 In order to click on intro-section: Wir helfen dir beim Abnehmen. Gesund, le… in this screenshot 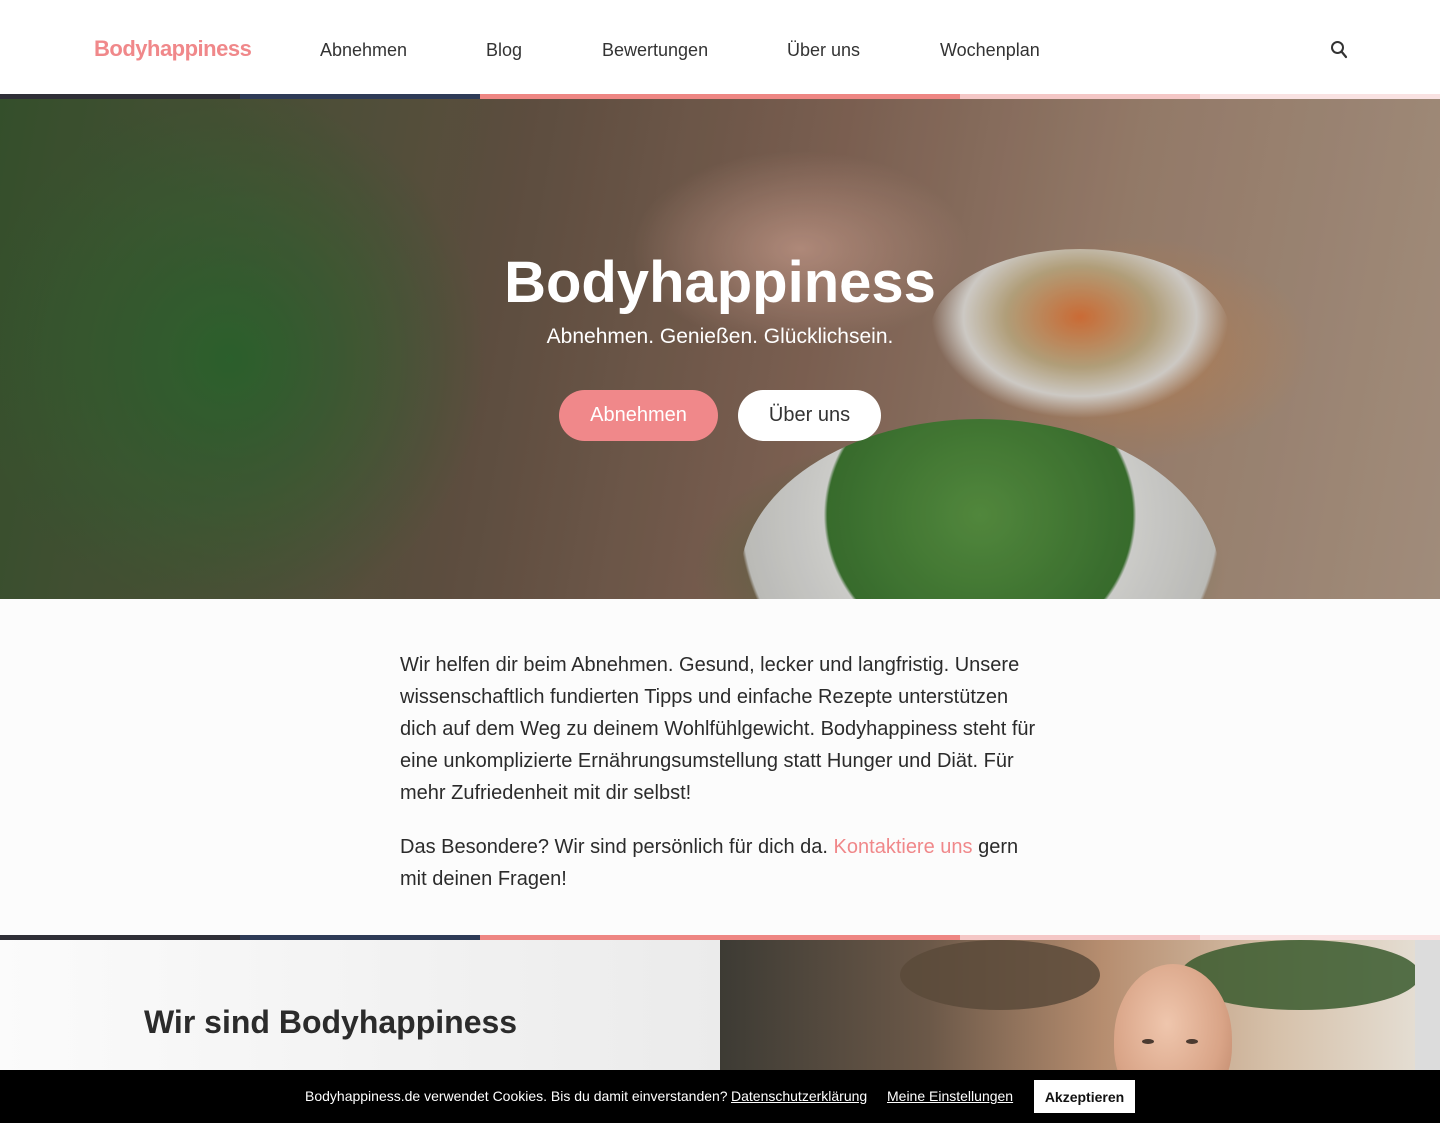, I will do `click(720, 783)`.